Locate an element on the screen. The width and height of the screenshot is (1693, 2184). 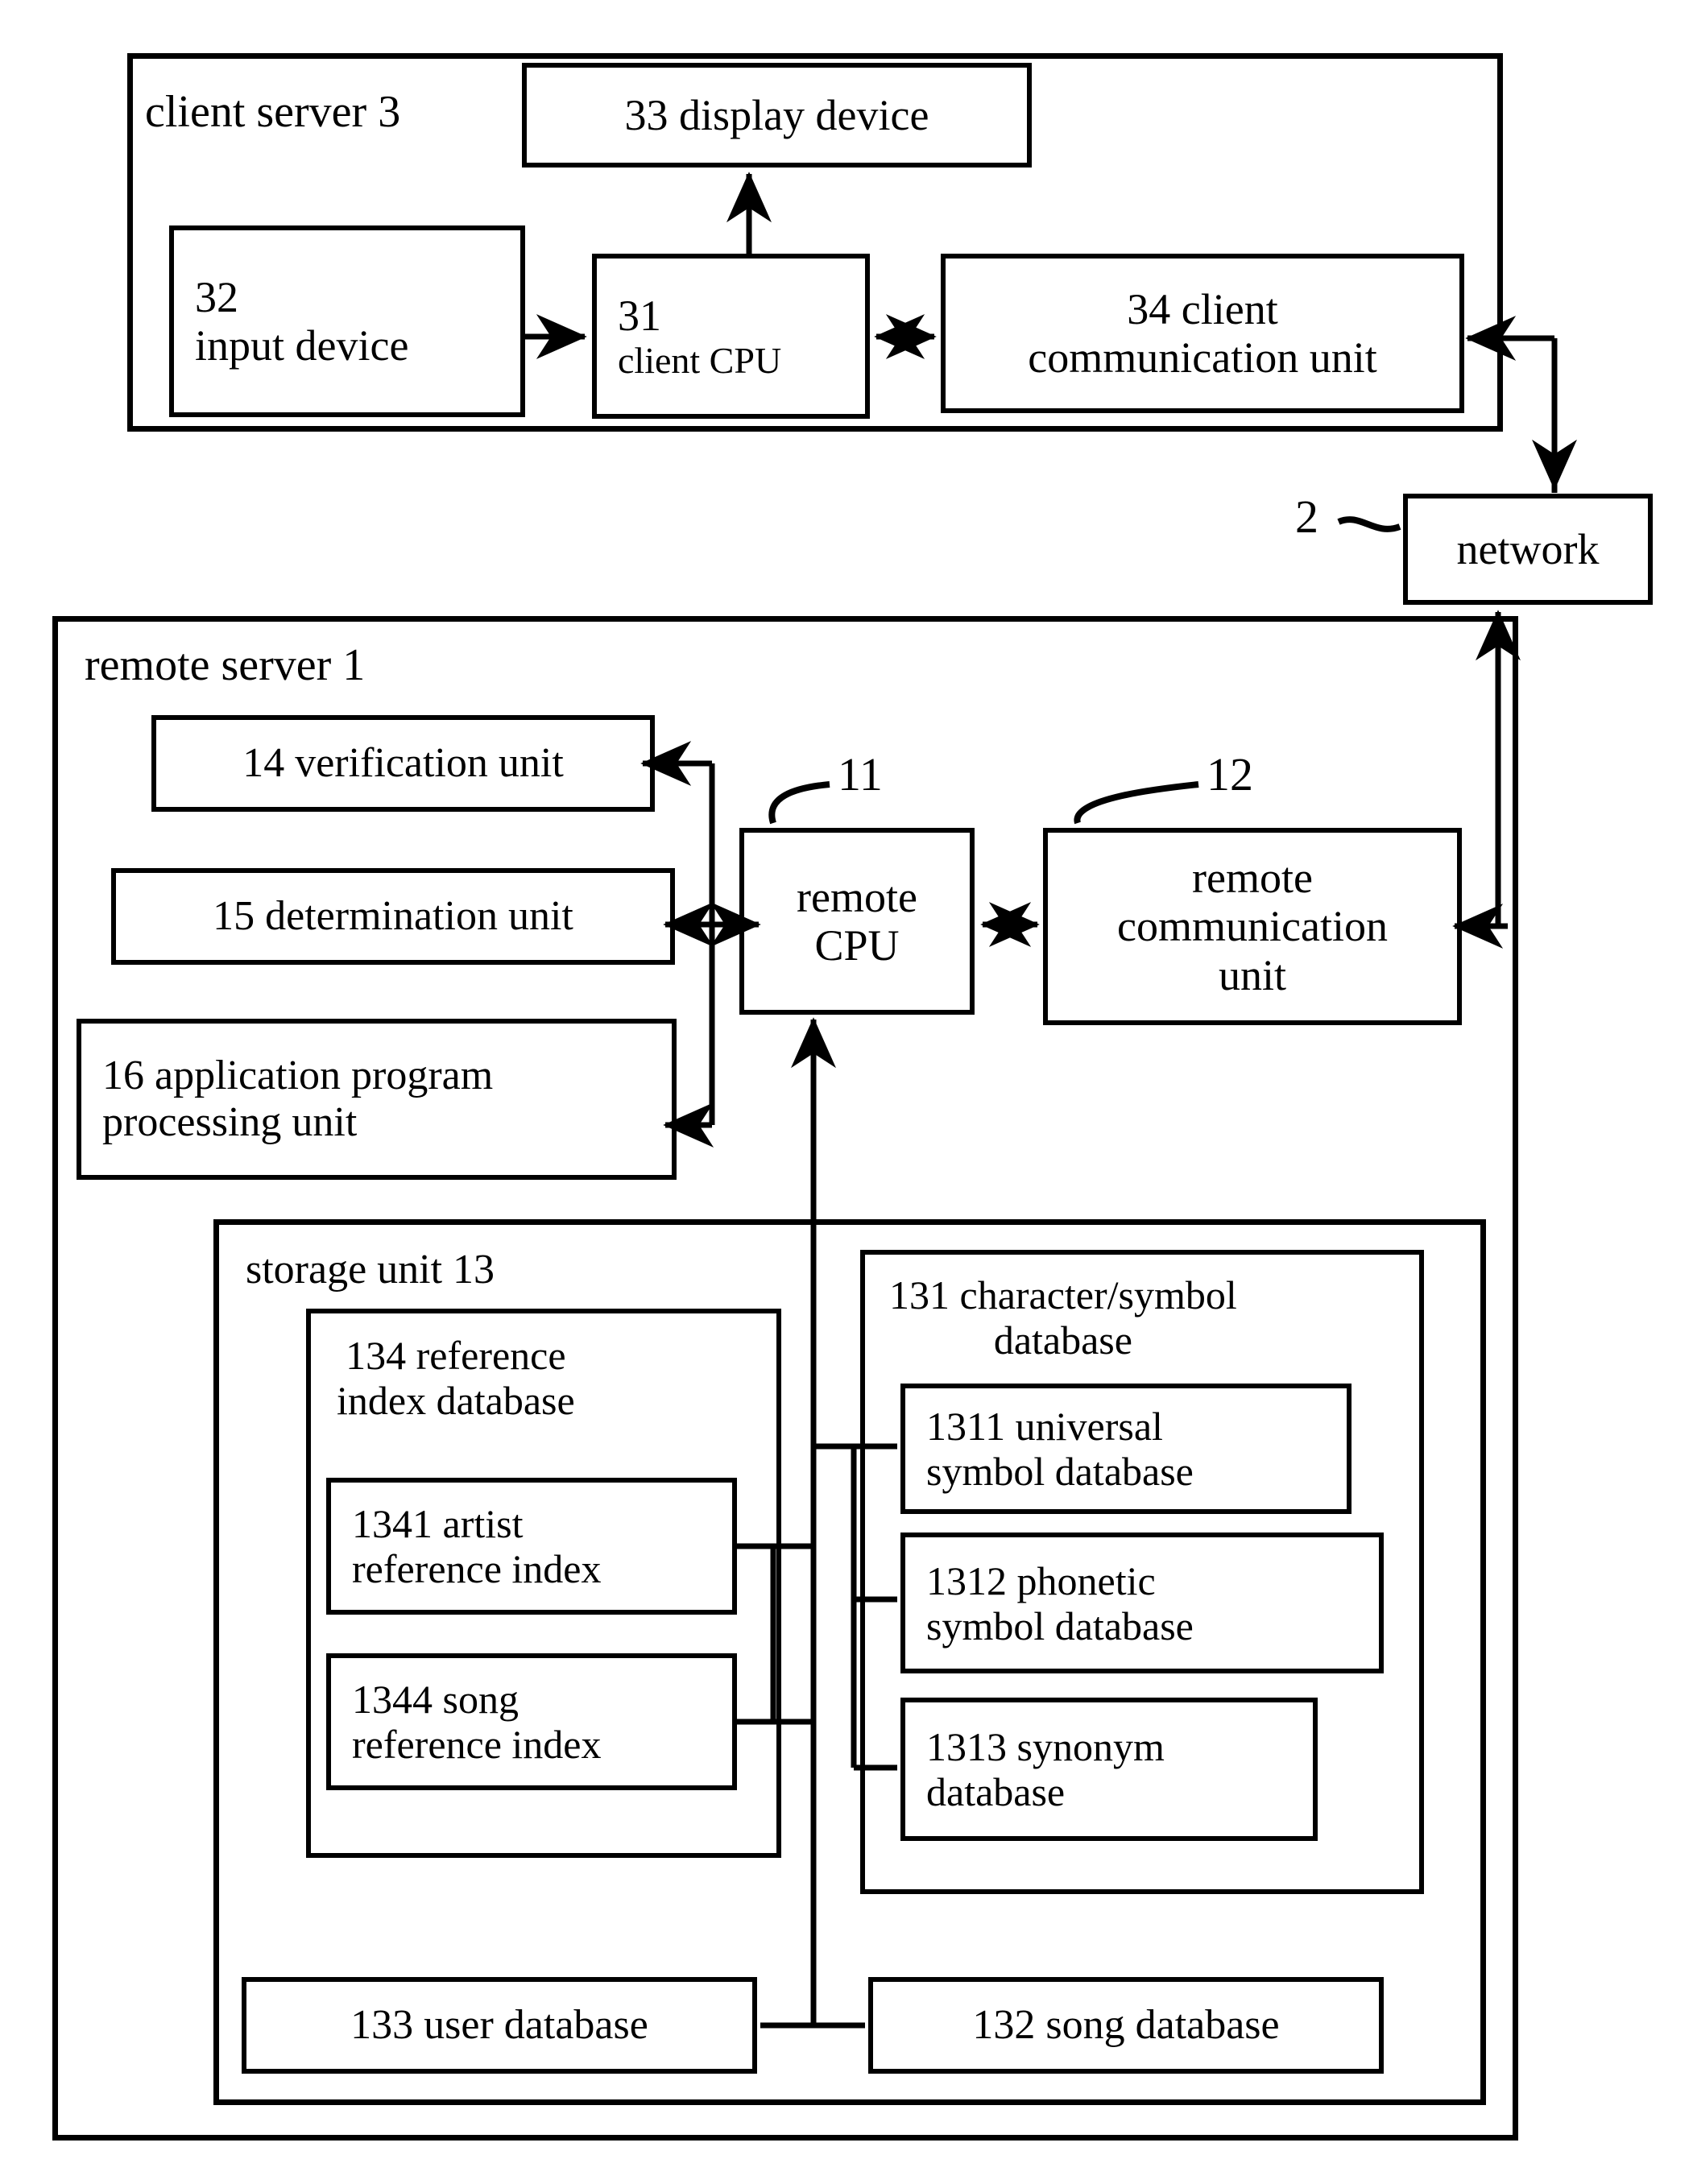
client-communication-unit-label: 34 client communication unit is located at coordinates (1203, 333).